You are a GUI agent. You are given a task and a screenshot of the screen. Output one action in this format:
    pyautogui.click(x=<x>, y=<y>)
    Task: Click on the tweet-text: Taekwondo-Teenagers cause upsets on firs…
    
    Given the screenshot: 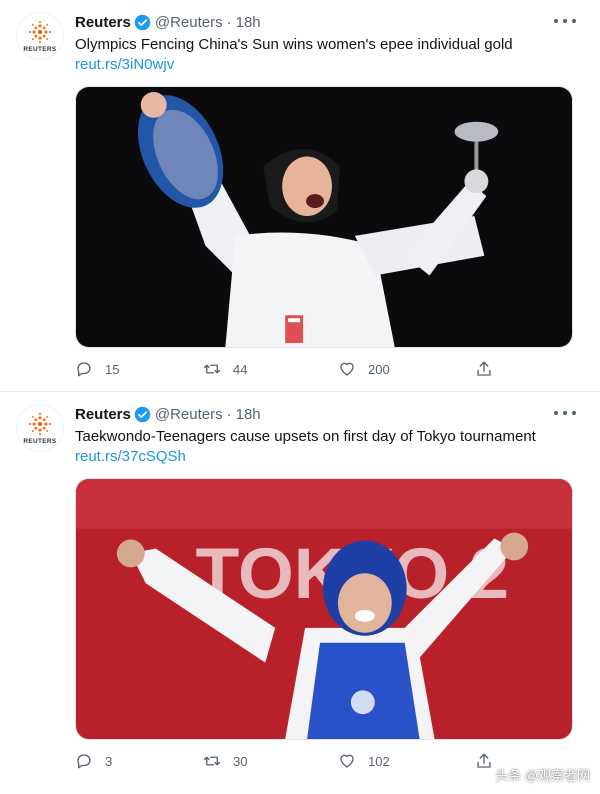 What is the action you would take?
    pyautogui.click(x=305, y=436)
    